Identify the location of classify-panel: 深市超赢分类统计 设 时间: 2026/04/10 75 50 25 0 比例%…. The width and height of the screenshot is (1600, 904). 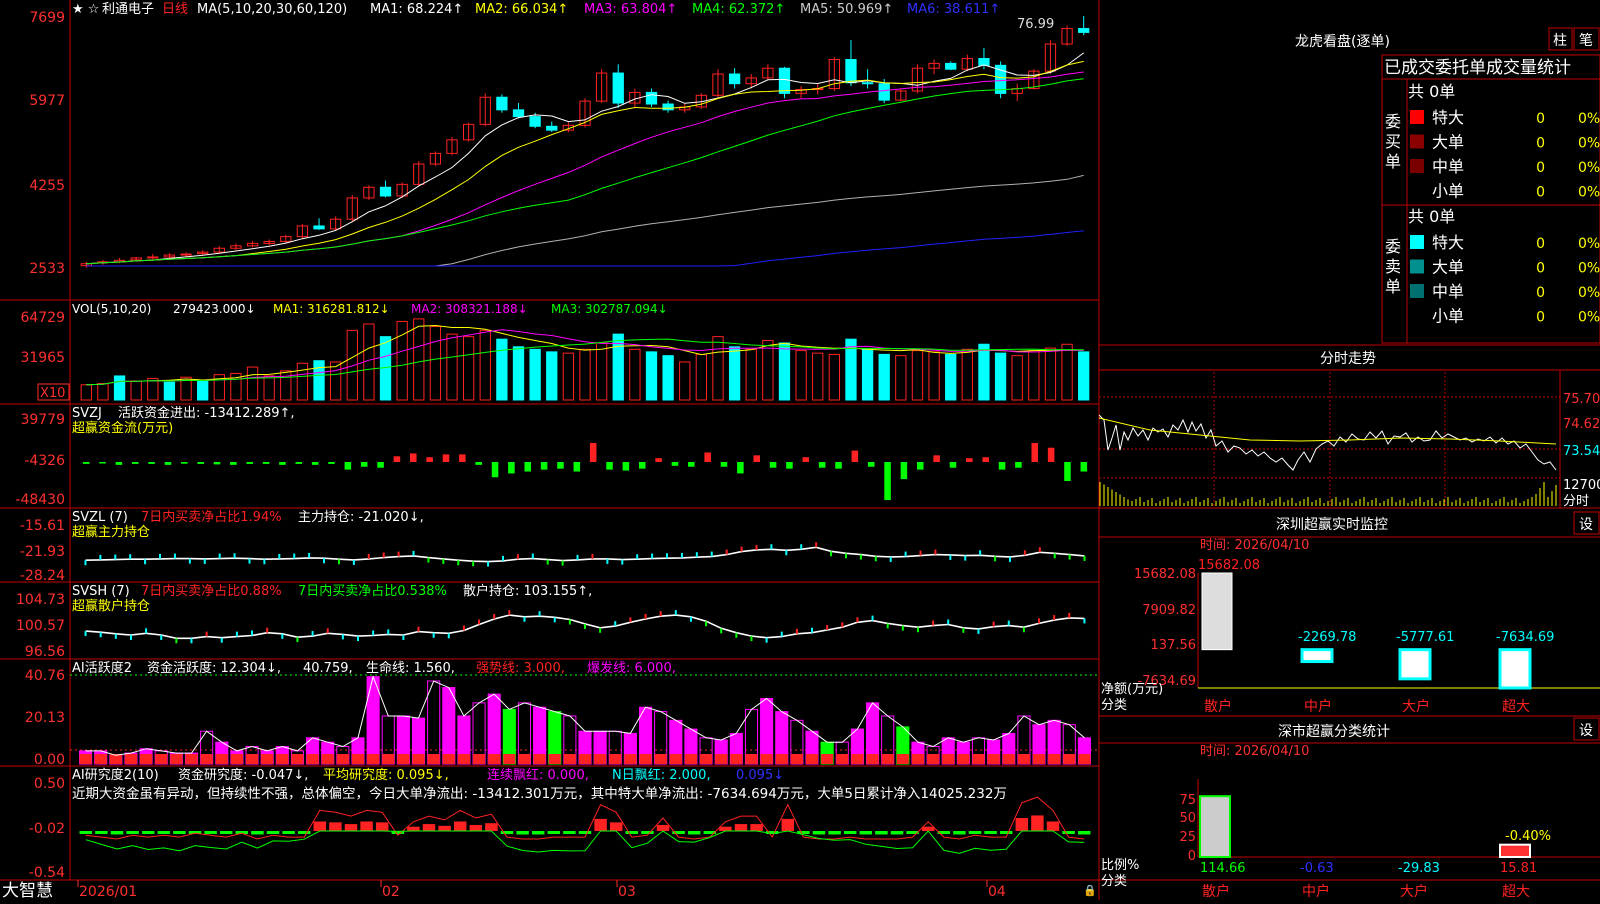
(1349, 808).